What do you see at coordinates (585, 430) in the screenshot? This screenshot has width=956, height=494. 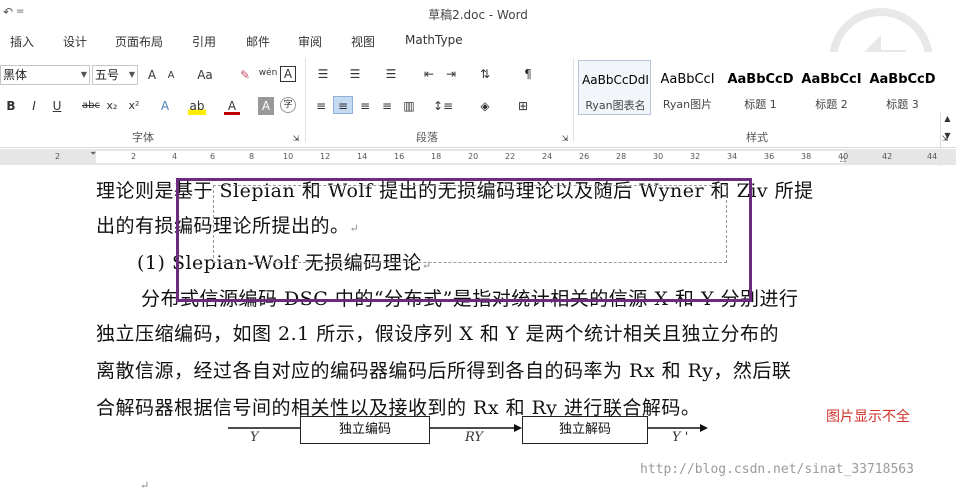 I see `decoder-block: 独立解码` at bounding box center [585, 430].